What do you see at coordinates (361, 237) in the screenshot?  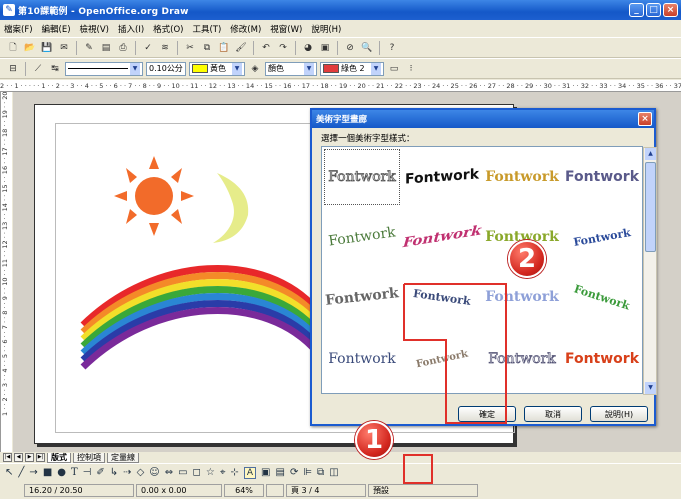 I see `fontwork-style-5: Fontwork` at bounding box center [361, 237].